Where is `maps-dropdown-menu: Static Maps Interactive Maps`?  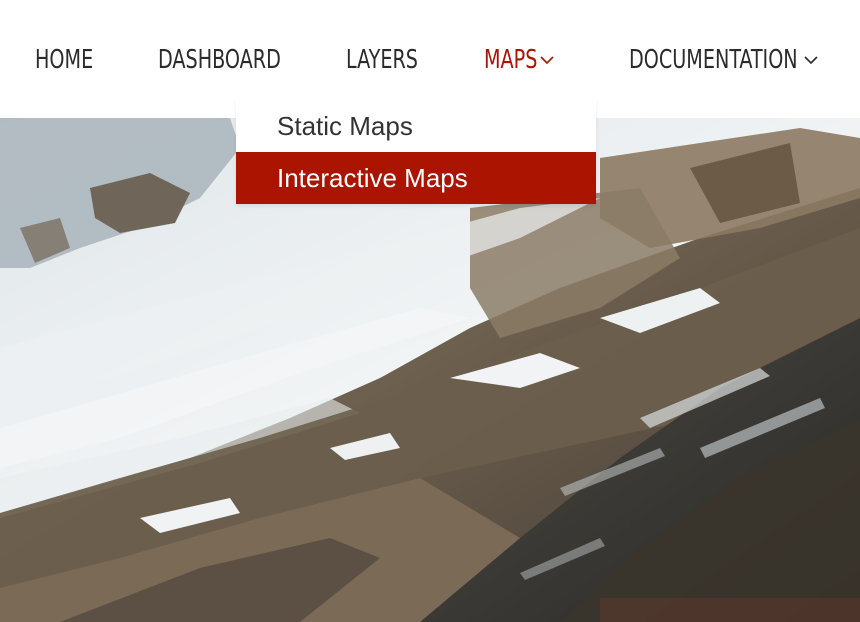 maps-dropdown-menu: Static Maps Interactive Maps is located at coordinates (416, 152).